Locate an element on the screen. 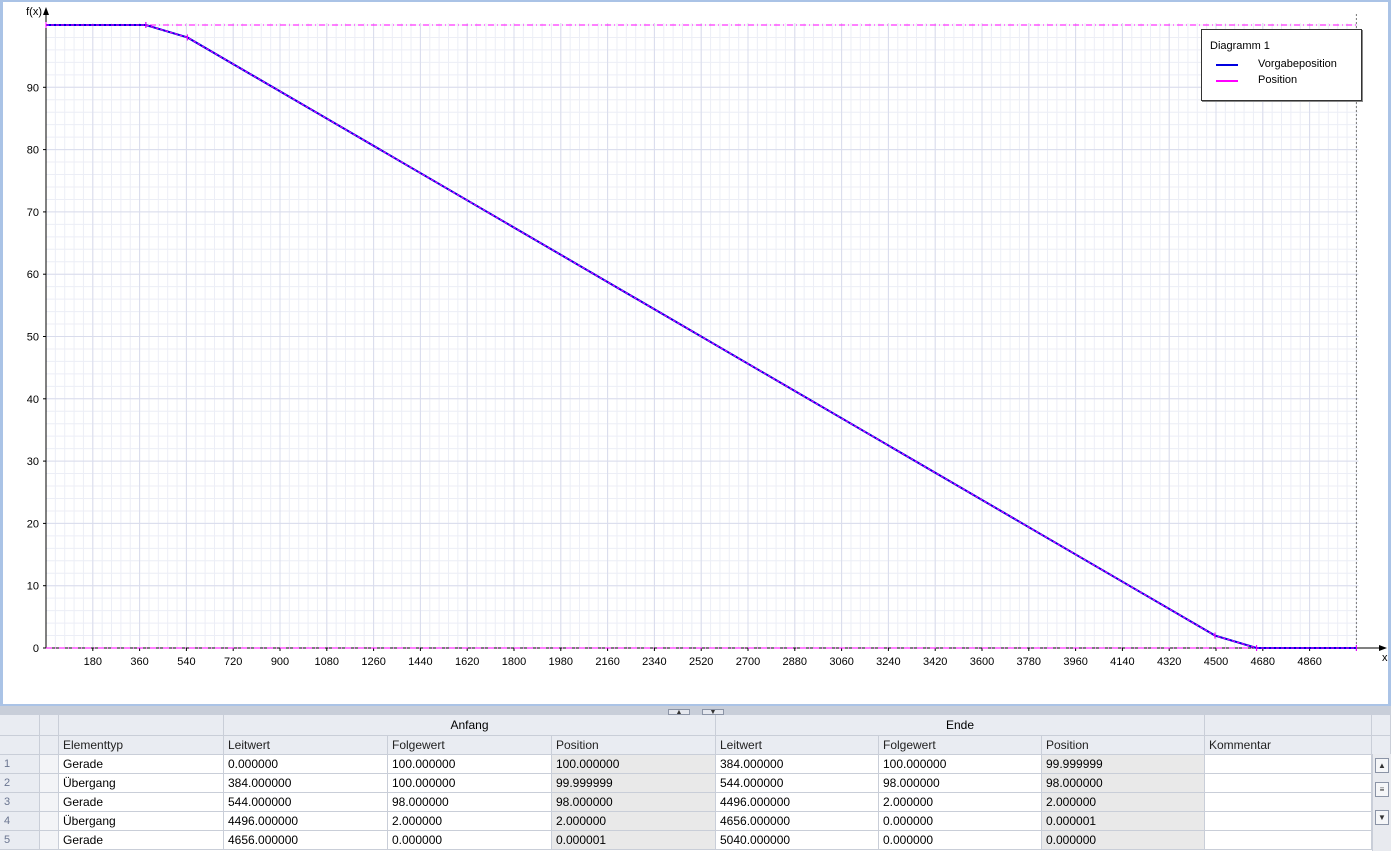 The image size is (1391, 851). x-tick-label: 2880 is located at coordinates (795, 662).